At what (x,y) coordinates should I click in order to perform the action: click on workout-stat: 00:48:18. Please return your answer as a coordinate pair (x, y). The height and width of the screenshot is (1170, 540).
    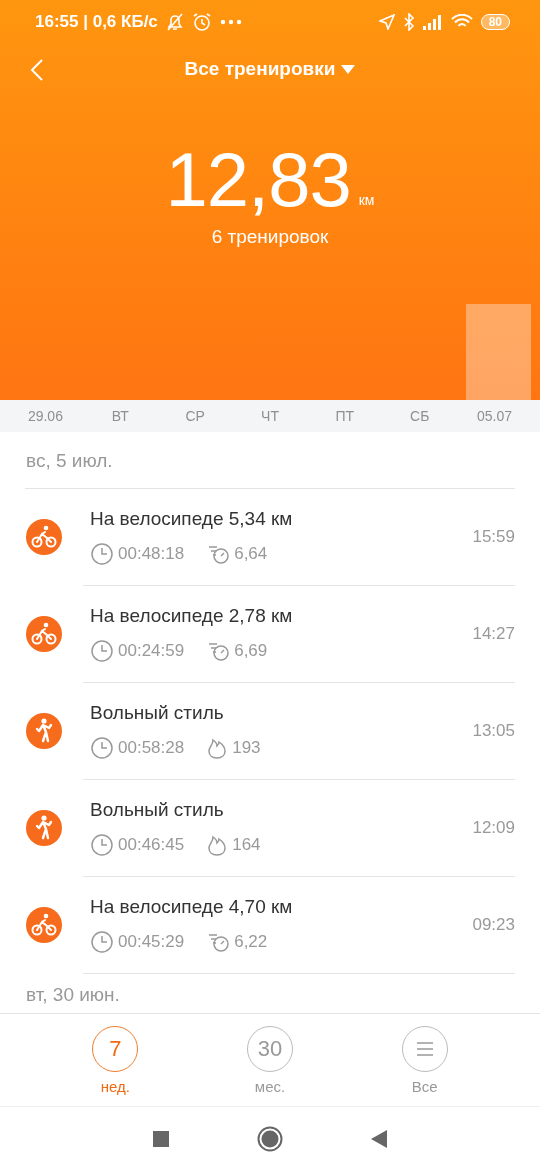
    Looking at the image, I should click on (151, 554).